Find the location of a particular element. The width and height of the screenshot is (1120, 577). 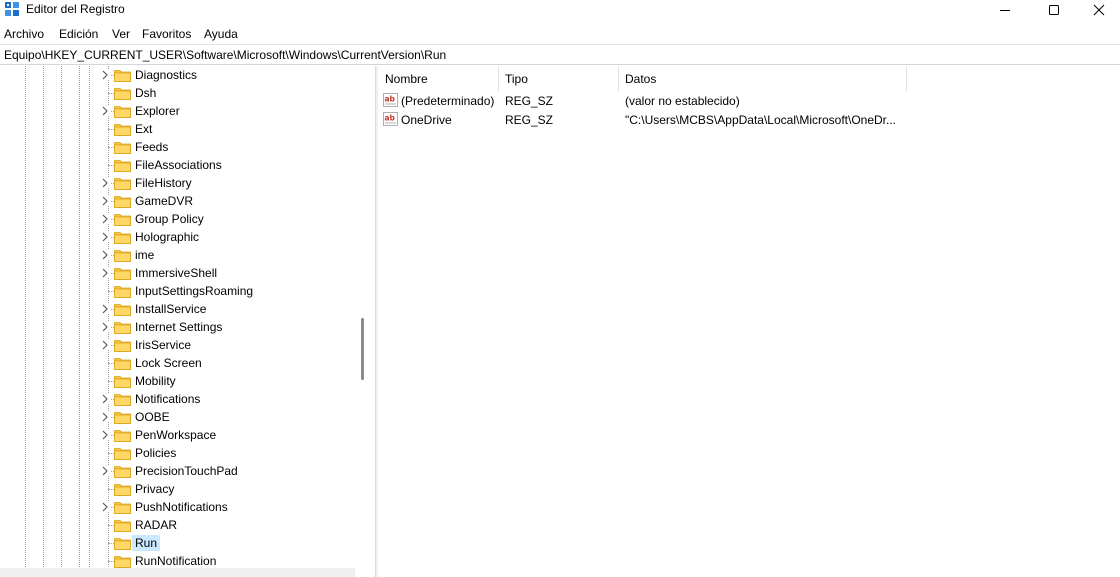

maximize-button is located at coordinates (1054, 10).